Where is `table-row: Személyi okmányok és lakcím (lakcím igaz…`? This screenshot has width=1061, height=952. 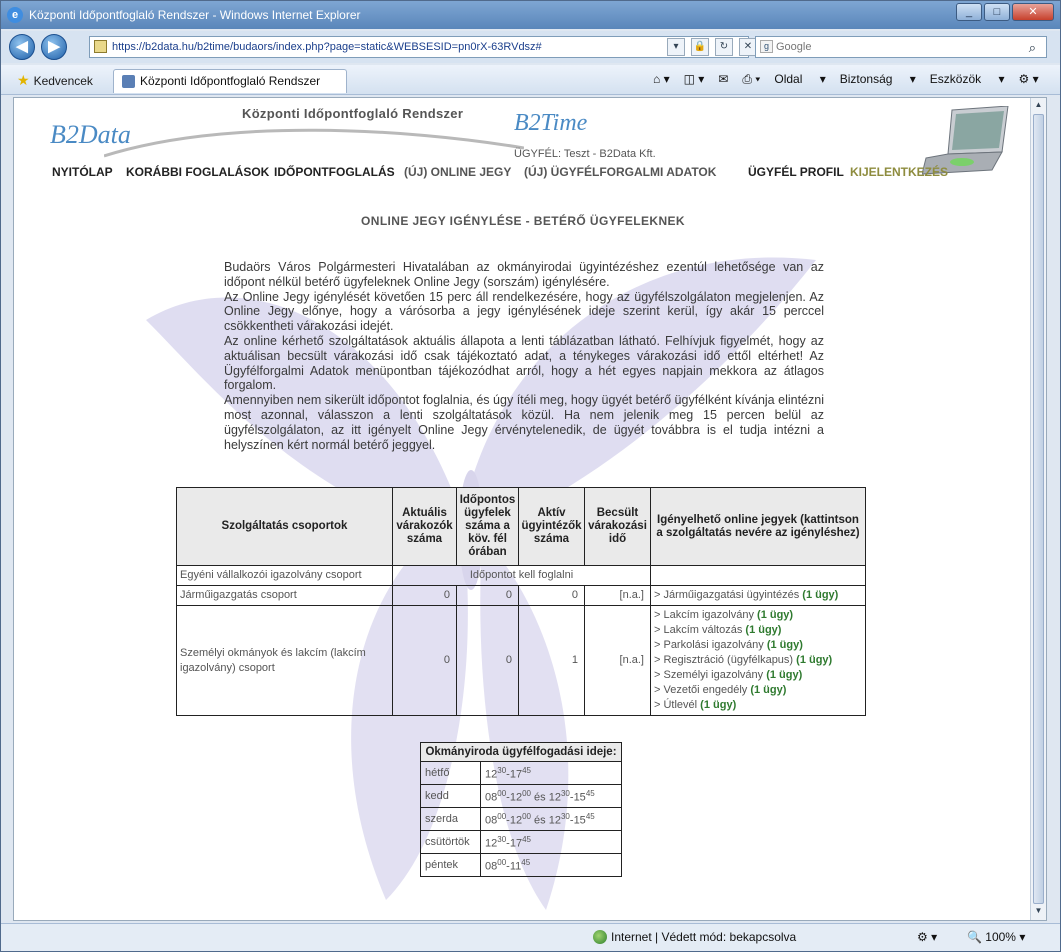
table-row: Személyi okmányok és lakcím (lakcím igaz… is located at coordinates (521, 660).